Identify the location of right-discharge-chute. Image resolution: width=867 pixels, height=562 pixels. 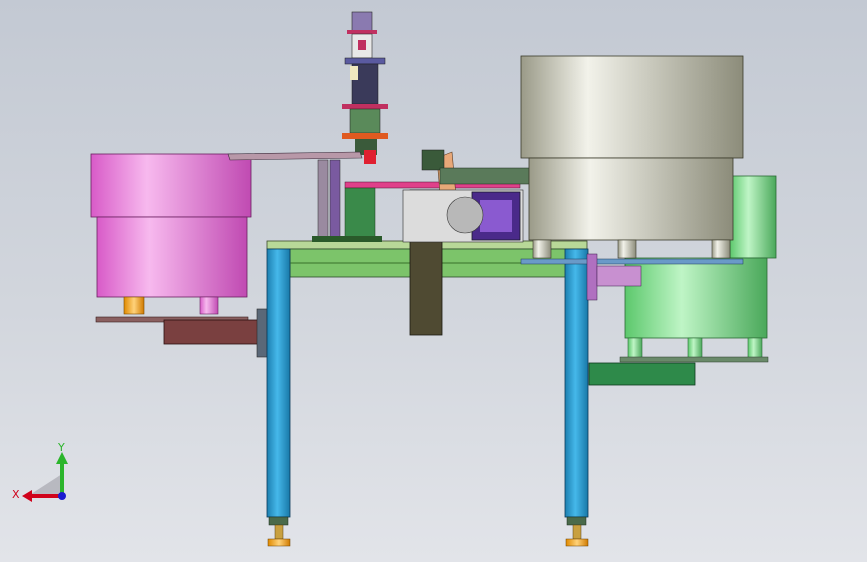
(642, 374).